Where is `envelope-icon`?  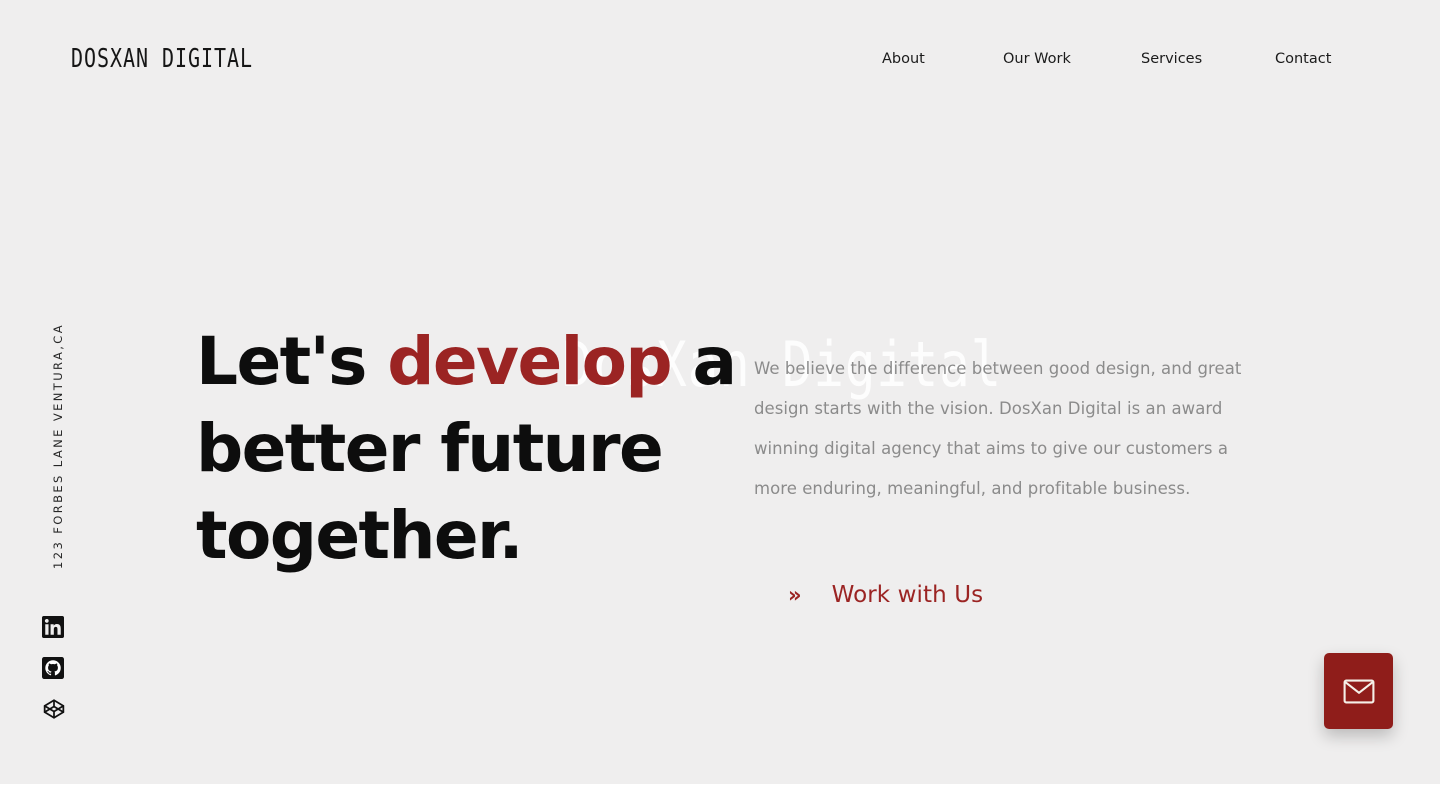
envelope-icon is located at coordinates (1359, 691).